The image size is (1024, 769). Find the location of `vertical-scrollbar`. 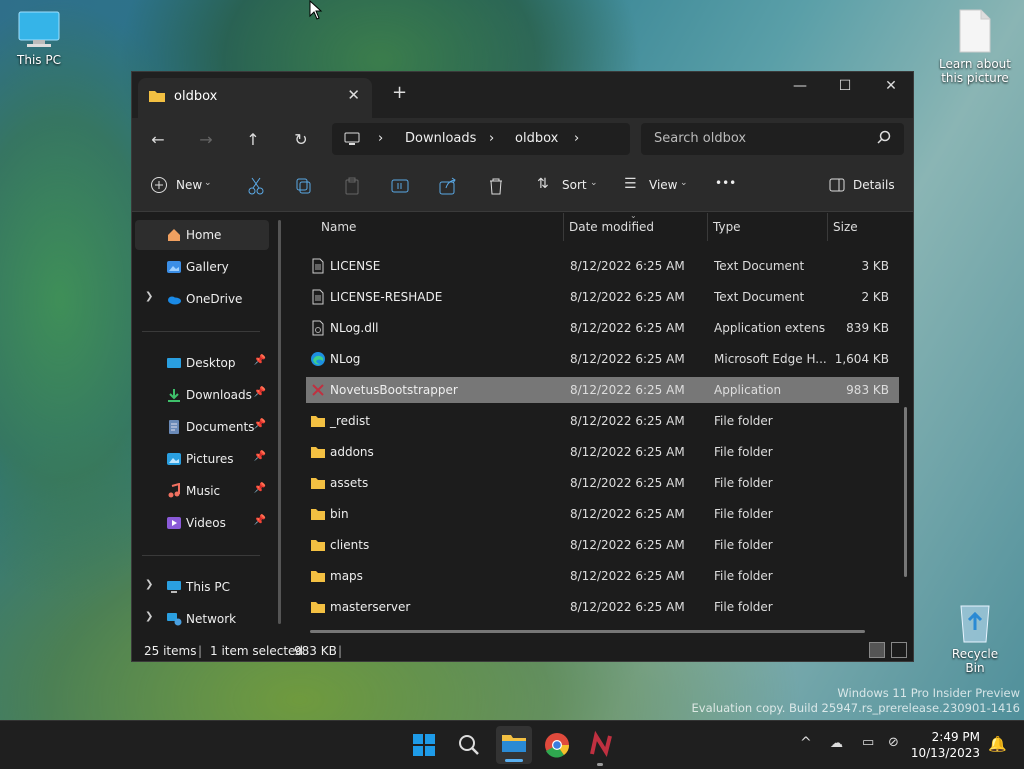

vertical-scrollbar is located at coordinates (905, 492).